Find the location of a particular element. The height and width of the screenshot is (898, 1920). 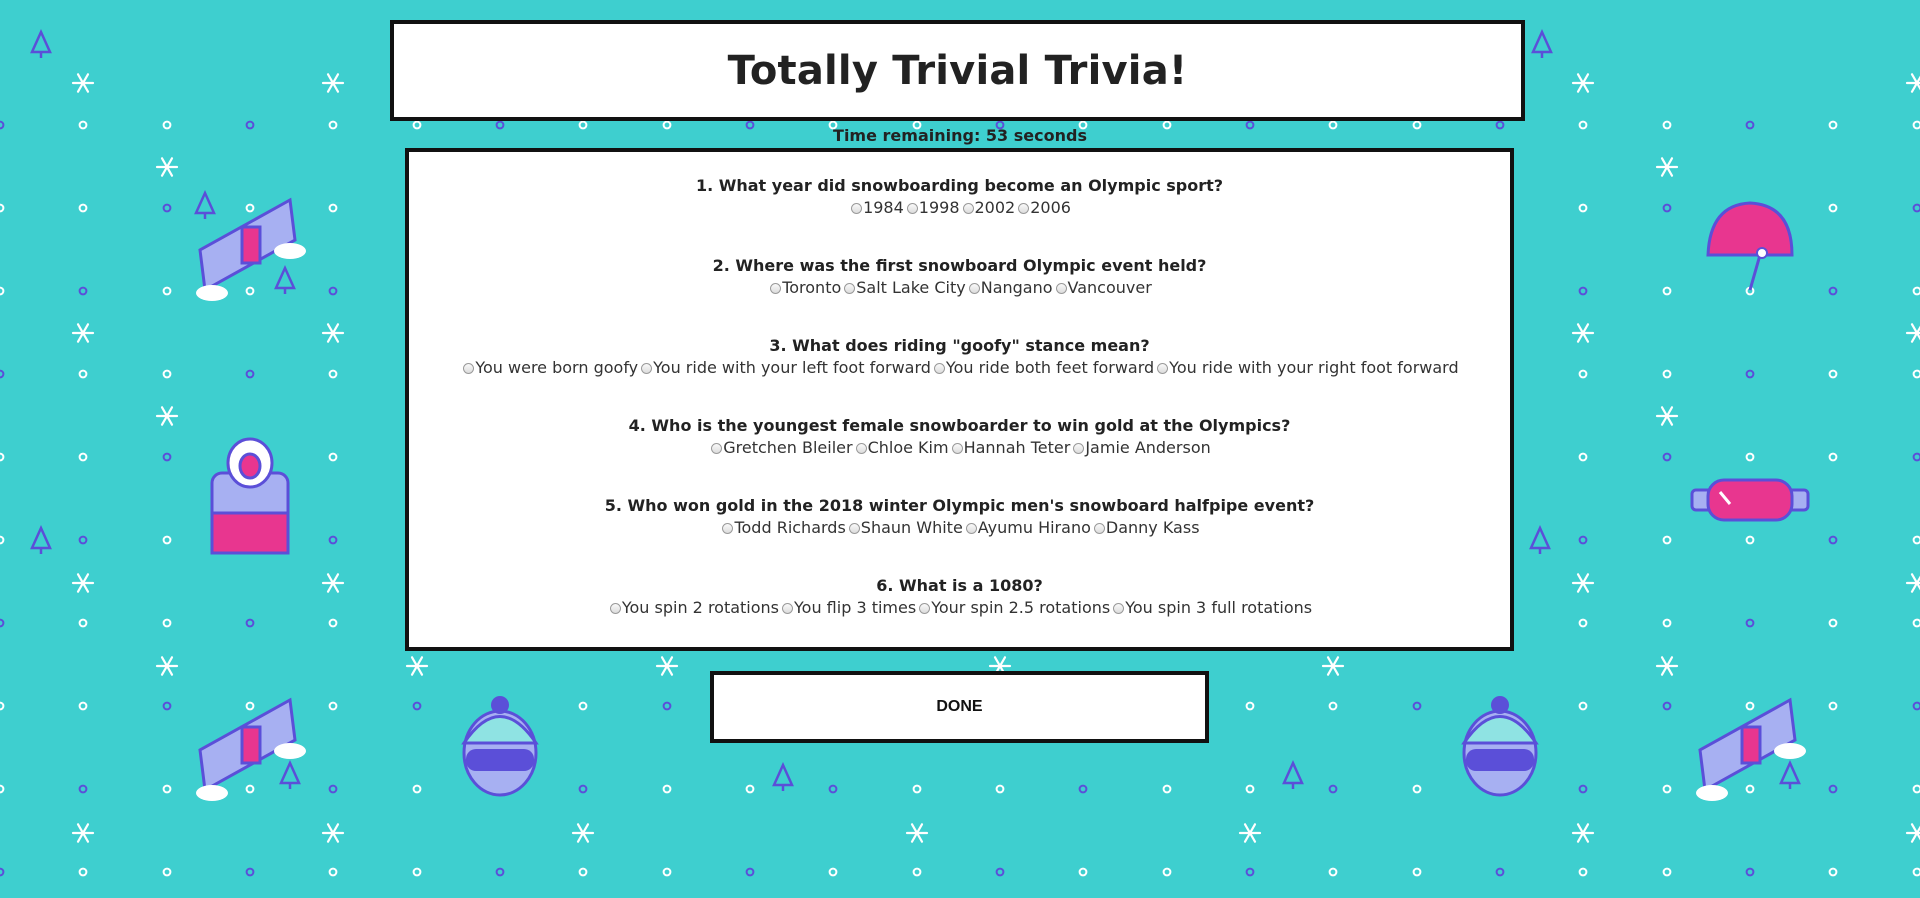

q4-option-4-label: Jamie Anderson is located at coordinates (1148, 447).